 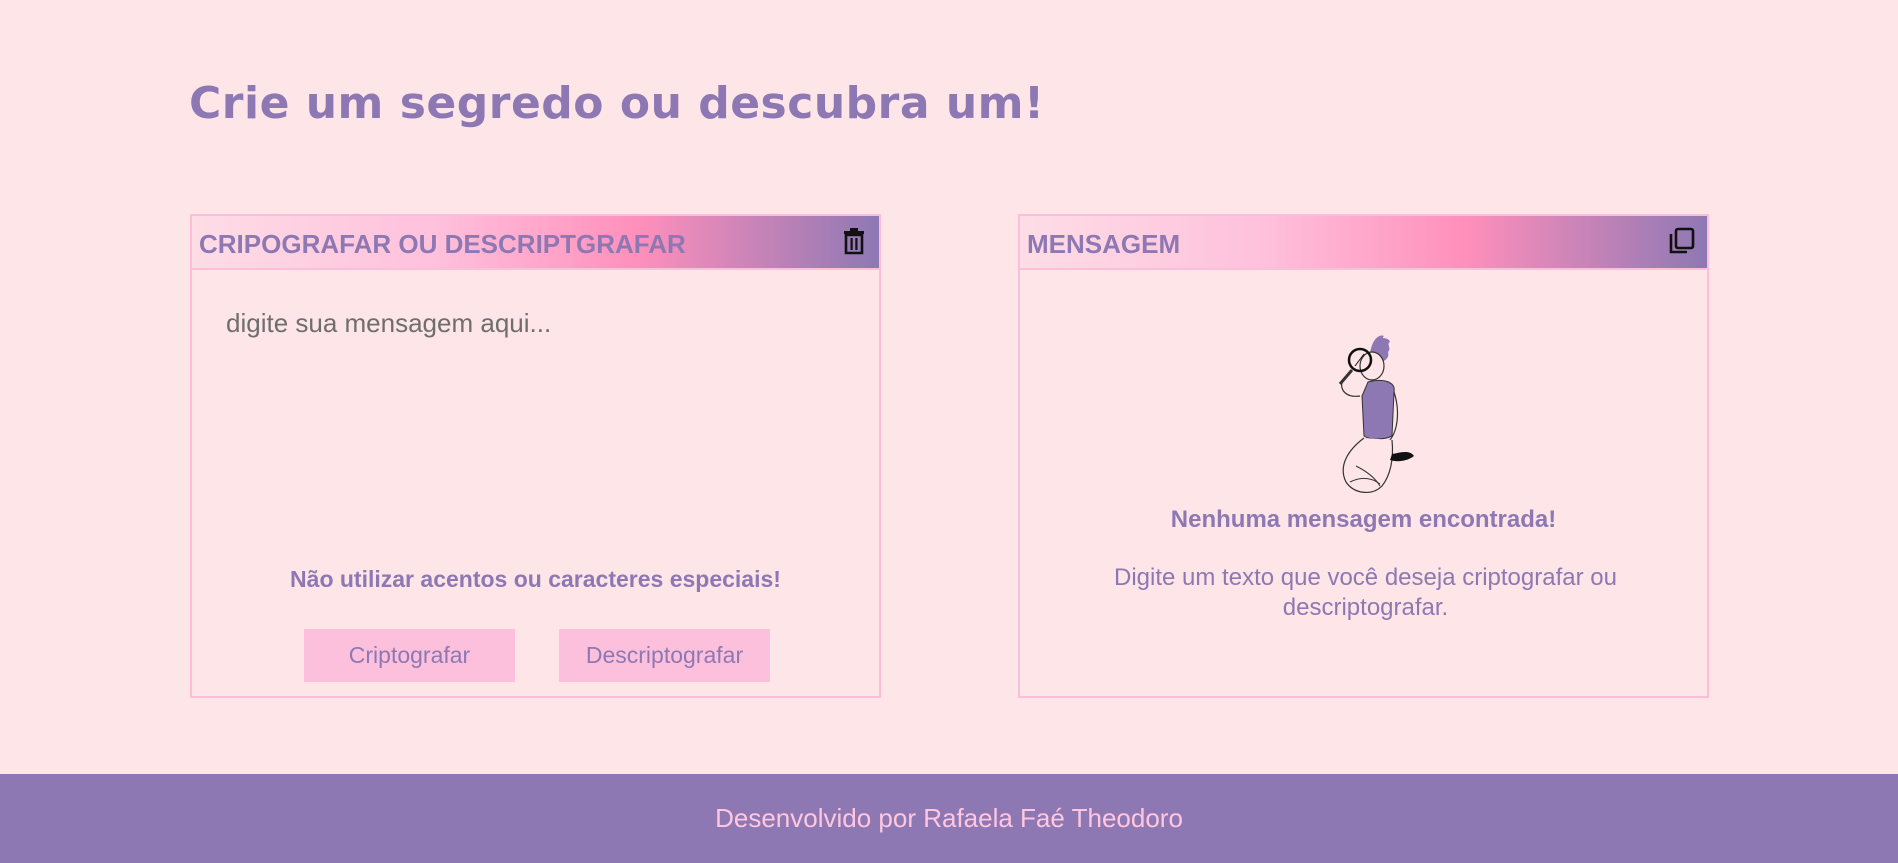 I want to click on input-panel-header: CRIPOGRAFAR OU DESCRIPTGRAFAR, so click(x=535, y=243).